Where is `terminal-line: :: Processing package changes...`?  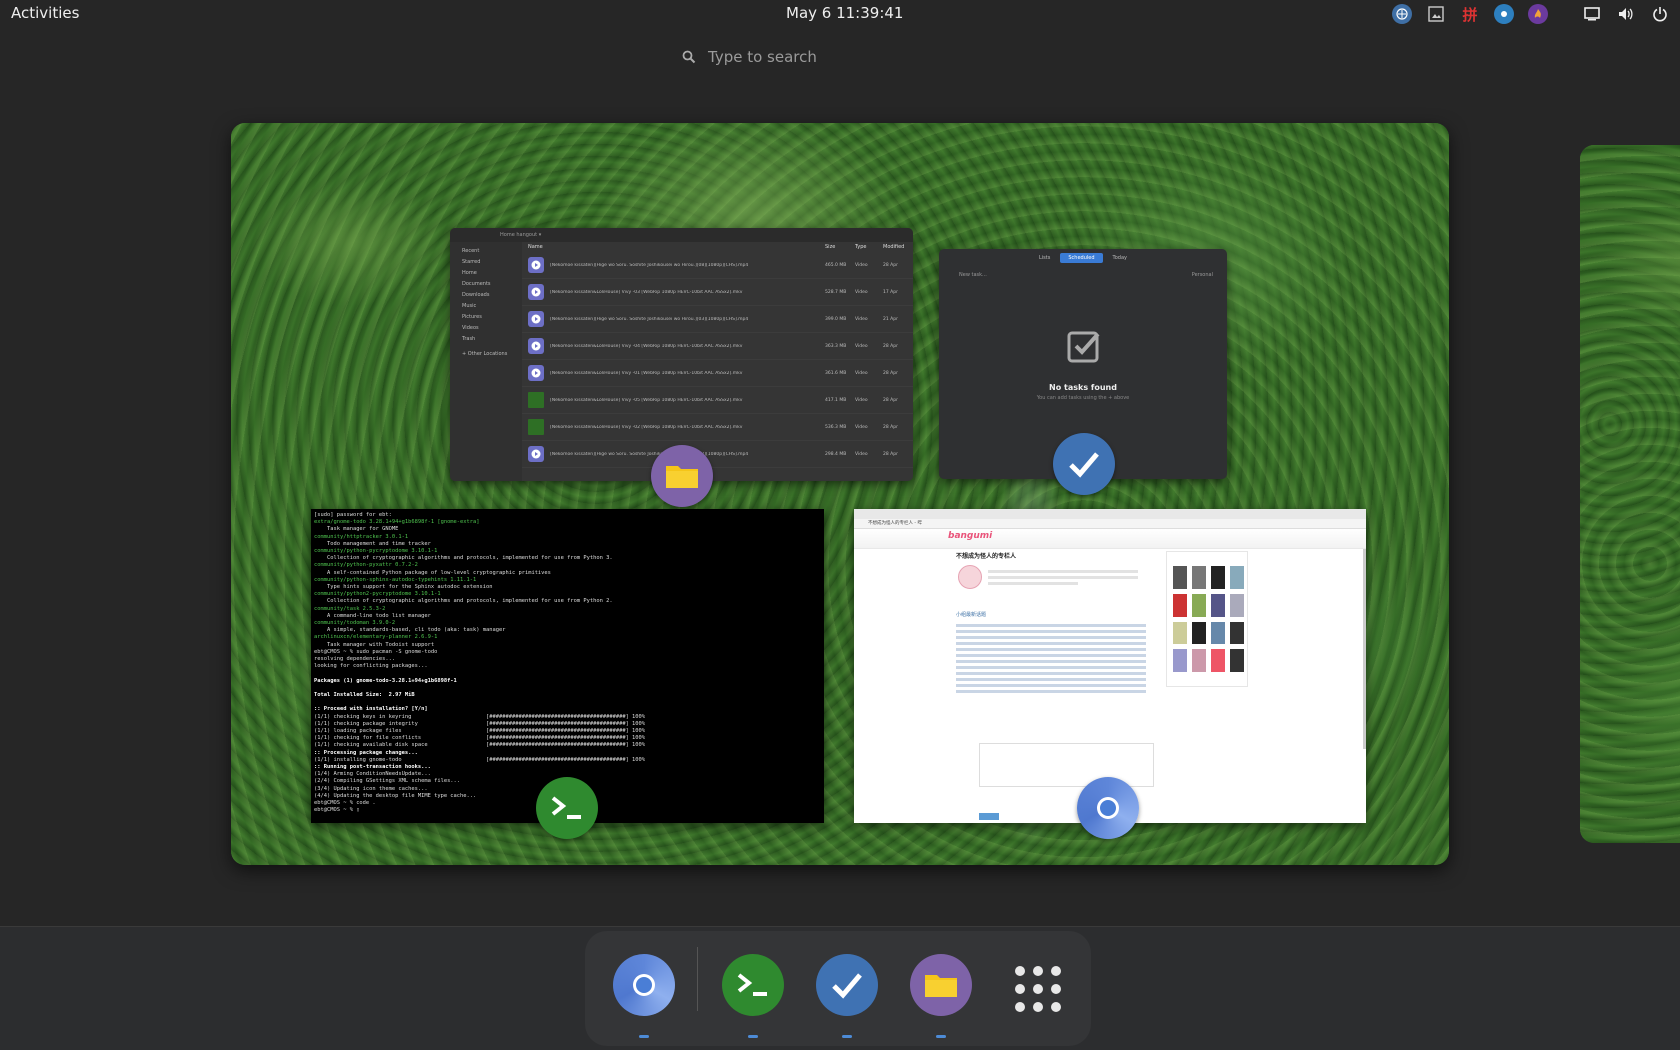 terminal-line: :: Processing package changes... is located at coordinates (366, 752).